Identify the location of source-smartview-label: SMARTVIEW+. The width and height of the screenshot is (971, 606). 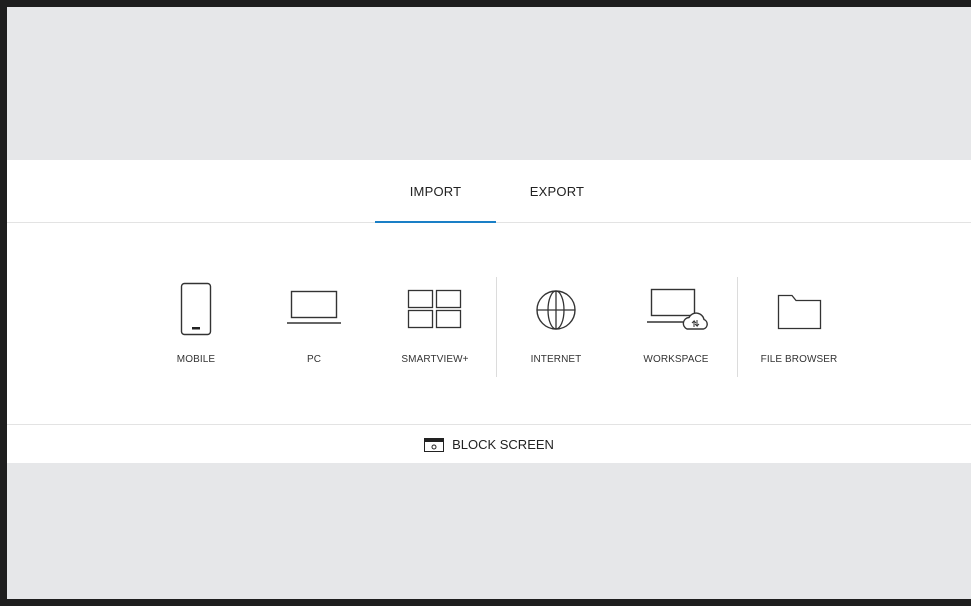
(435, 359).